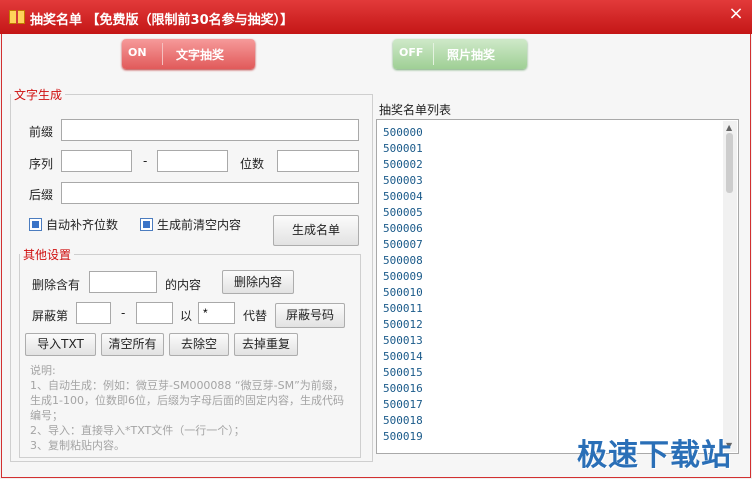 This screenshot has height=479, width=752. I want to click on scroll-up-icon: ▲, so click(729, 127).